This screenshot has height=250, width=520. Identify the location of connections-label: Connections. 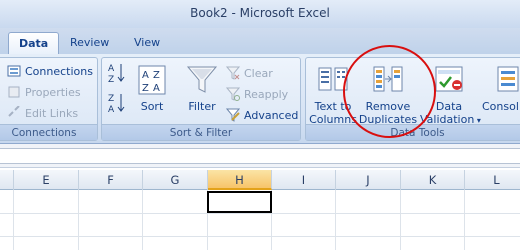
(59, 71).